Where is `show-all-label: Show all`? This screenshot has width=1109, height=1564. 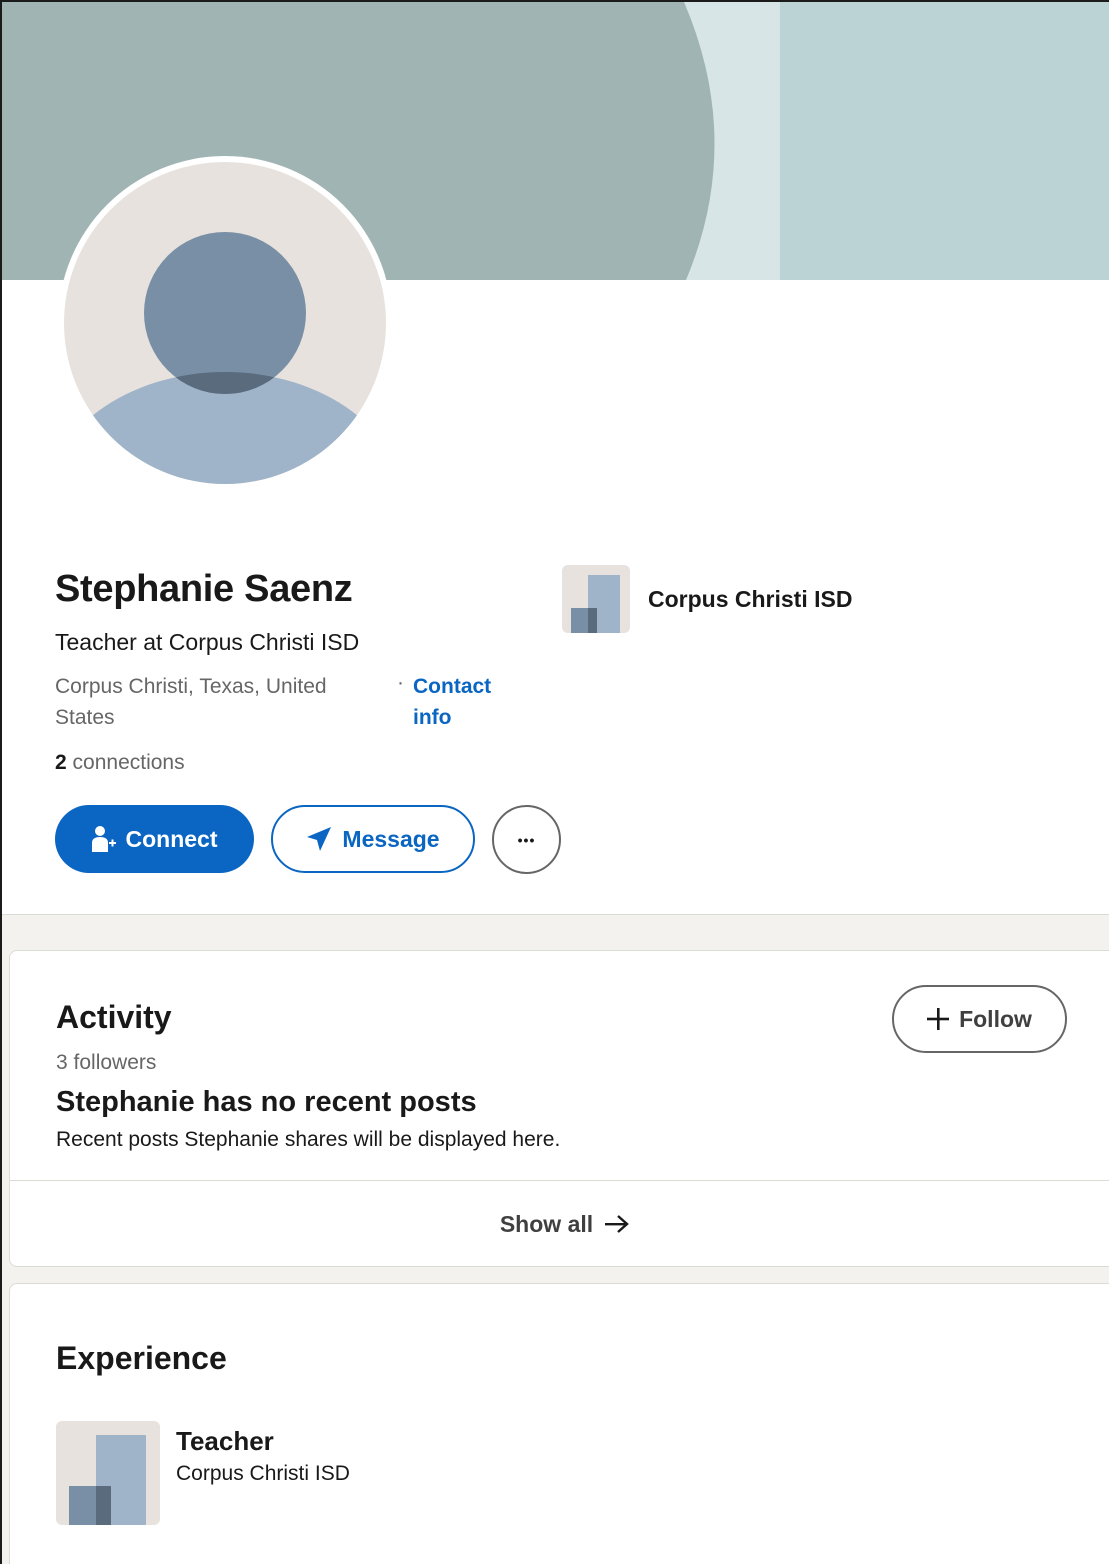
show-all-label: Show all is located at coordinates (546, 1223).